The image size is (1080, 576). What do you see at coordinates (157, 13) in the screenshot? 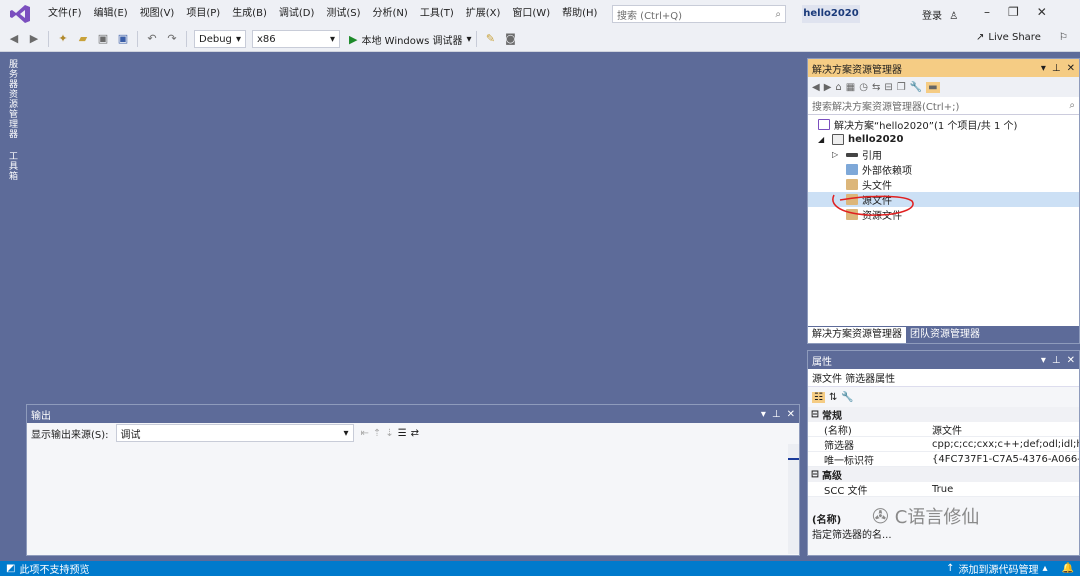
I see `menu-view: 视图(V)` at bounding box center [157, 13].